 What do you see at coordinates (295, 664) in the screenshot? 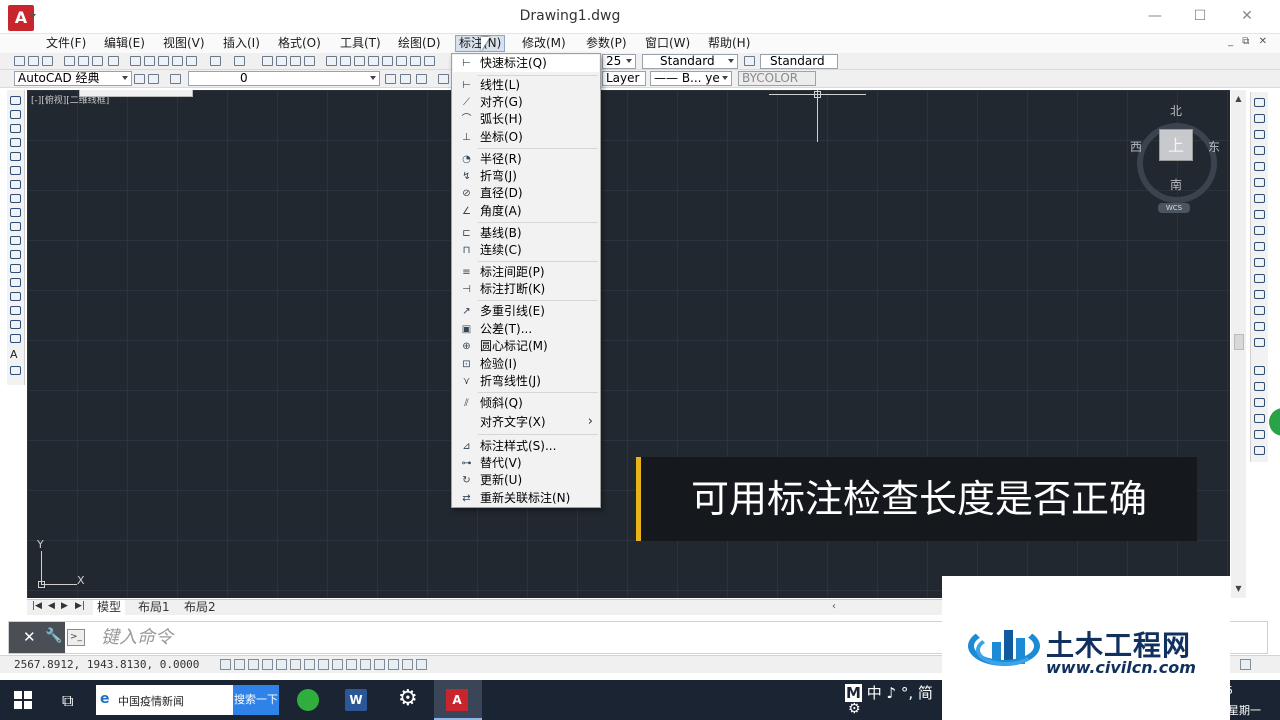
I see `object-snap-icon` at bounding box center [295, 664].